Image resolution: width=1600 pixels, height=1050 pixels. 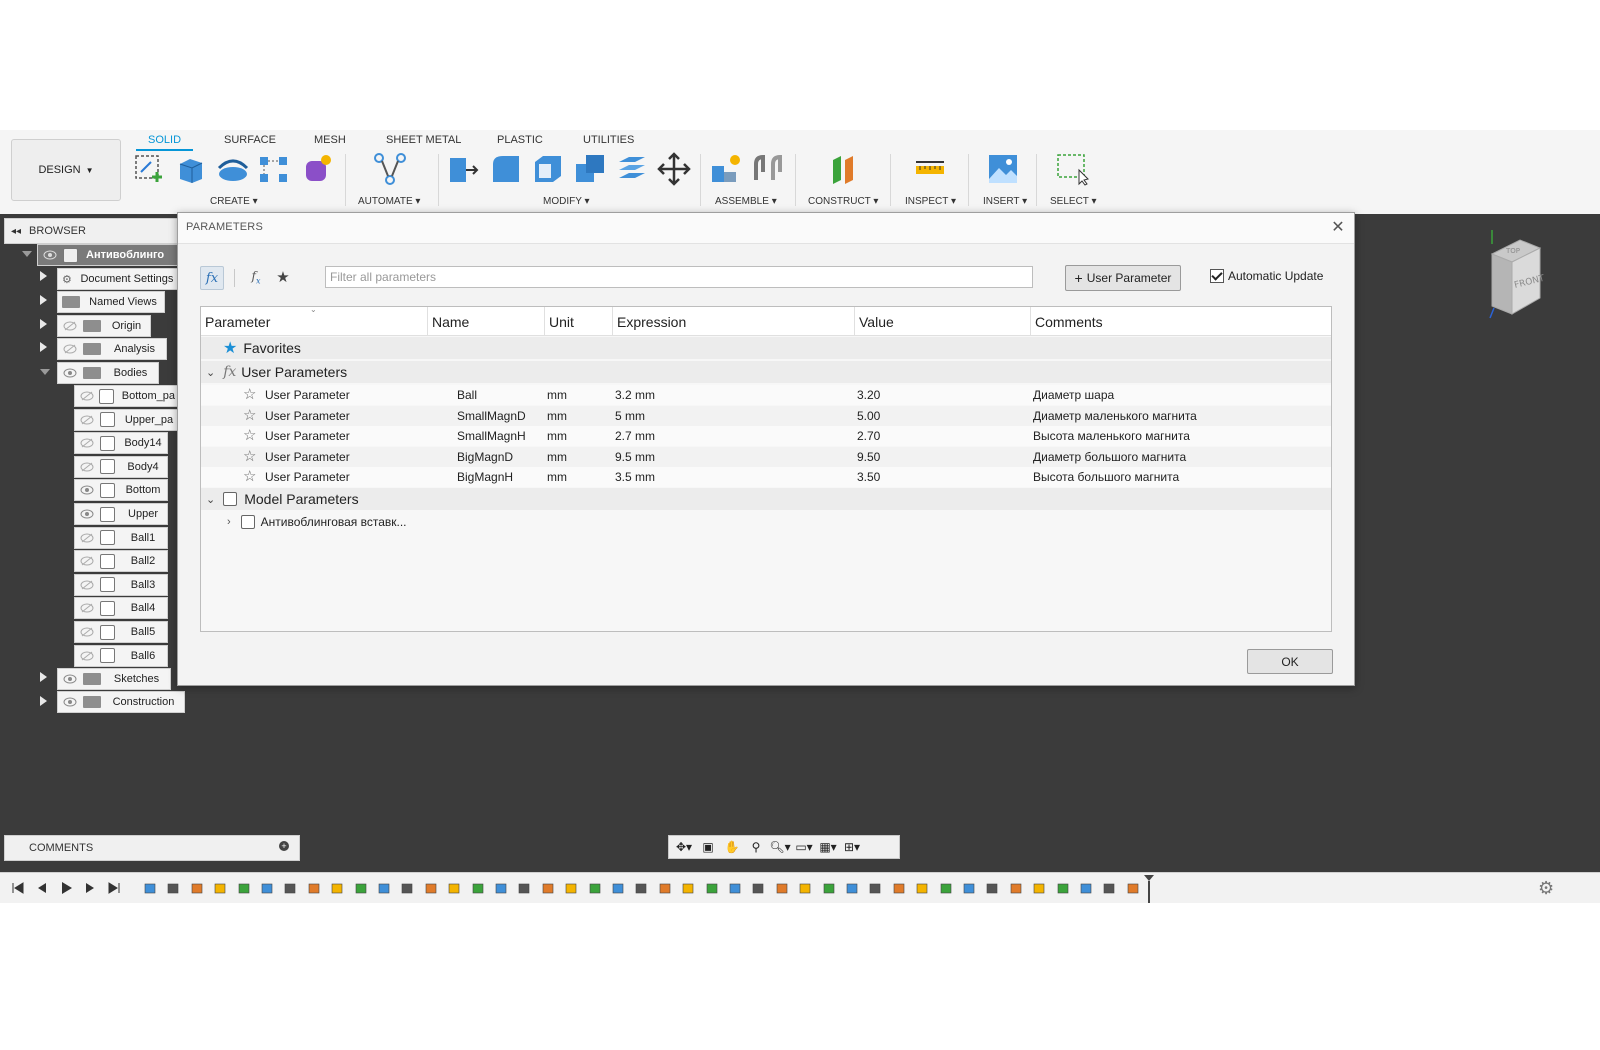 What do you see at coordinates (485, 477) in the screenshot?
I see `param-name-cell: BigMagnH` at bounding box center [485, 477].